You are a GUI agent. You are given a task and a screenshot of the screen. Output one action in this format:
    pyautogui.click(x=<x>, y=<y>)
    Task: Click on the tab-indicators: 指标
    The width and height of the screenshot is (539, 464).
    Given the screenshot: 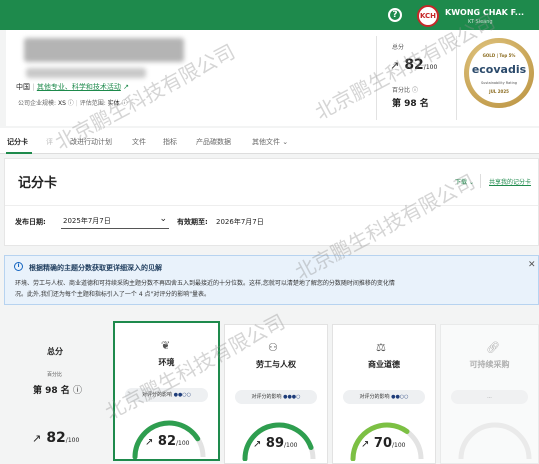 What is the action you would take?
    pyautogui.click(x=170, y=142)
    